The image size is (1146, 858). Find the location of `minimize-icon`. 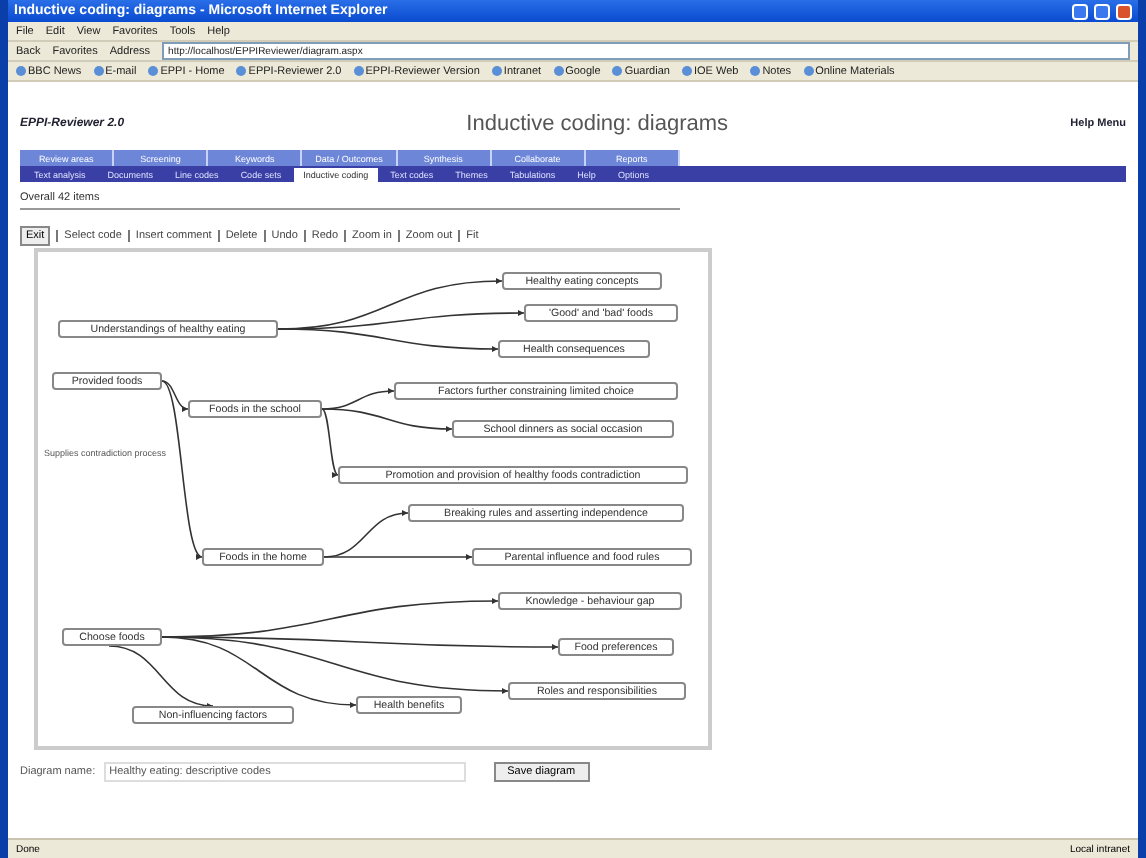

minimize-icon is located at coordinates (1080, 11).